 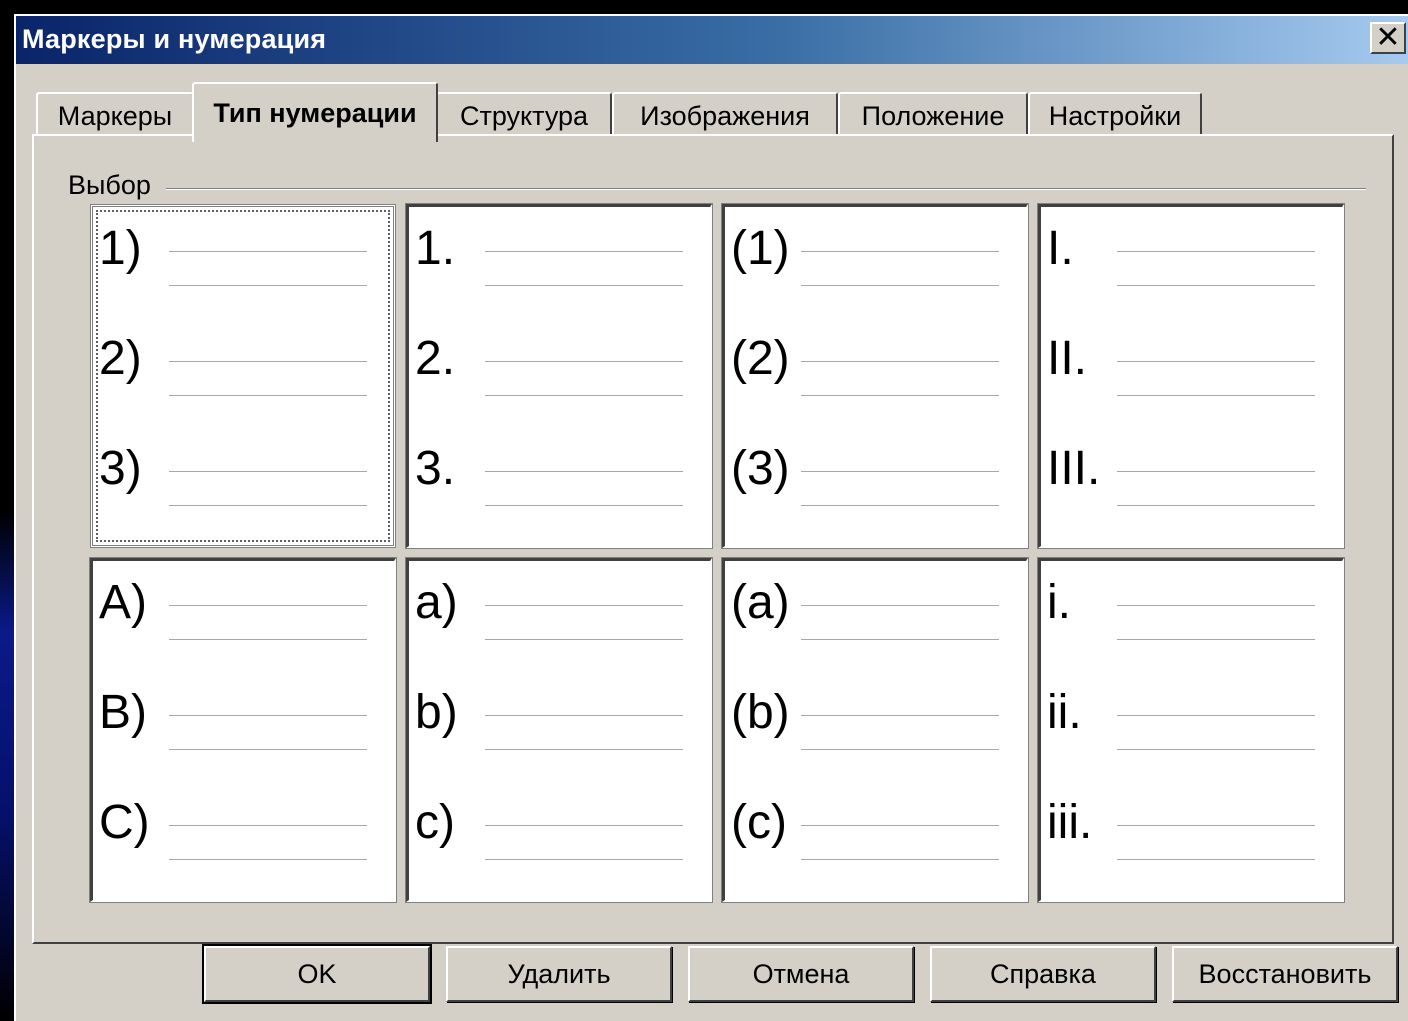 I want to click on numbering-style-option: a) b) c), so click(x=559, y=730).